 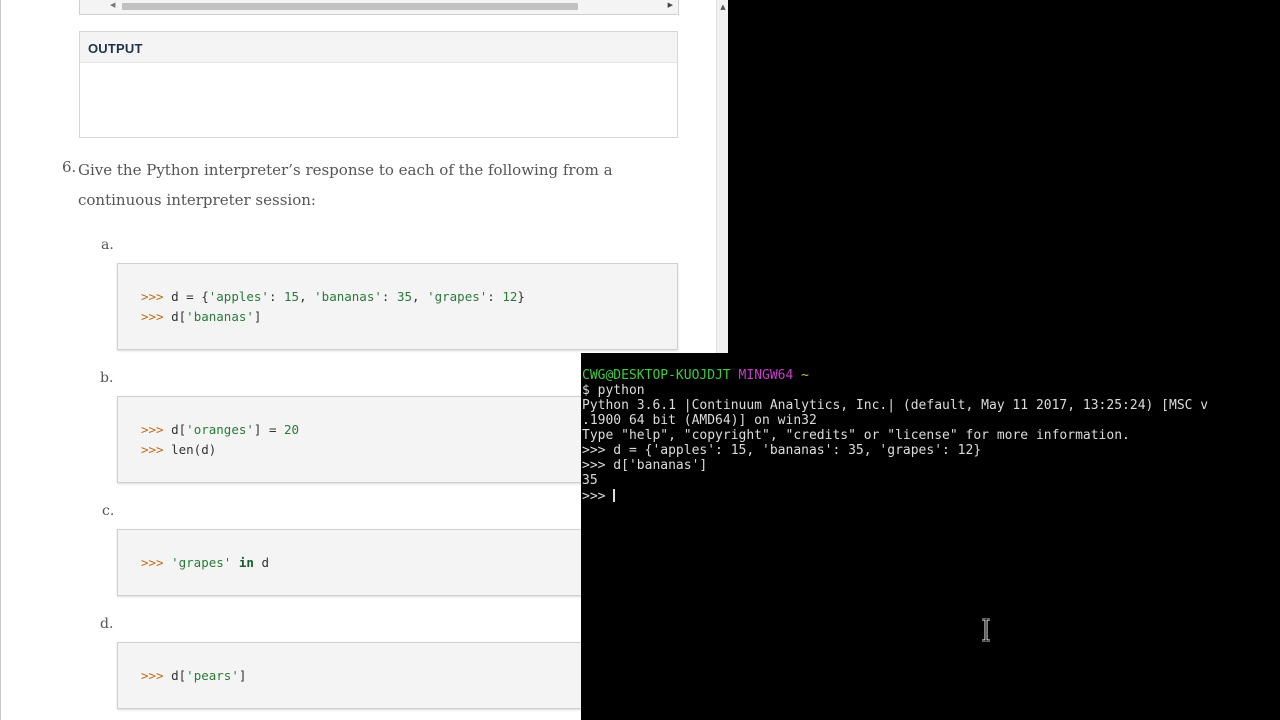 I want to click on scroll-left-arrow-icon: ◀, so click(x=112, y=5).